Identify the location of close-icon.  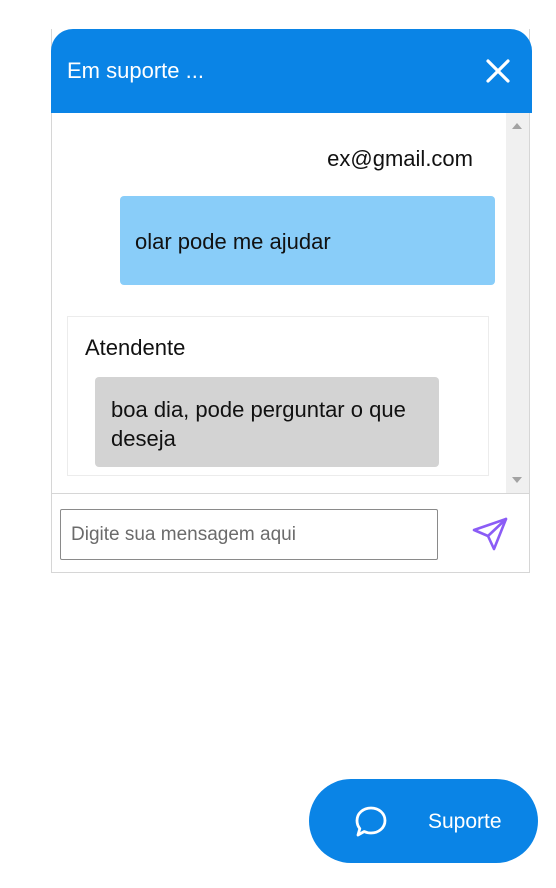
(498, 71).